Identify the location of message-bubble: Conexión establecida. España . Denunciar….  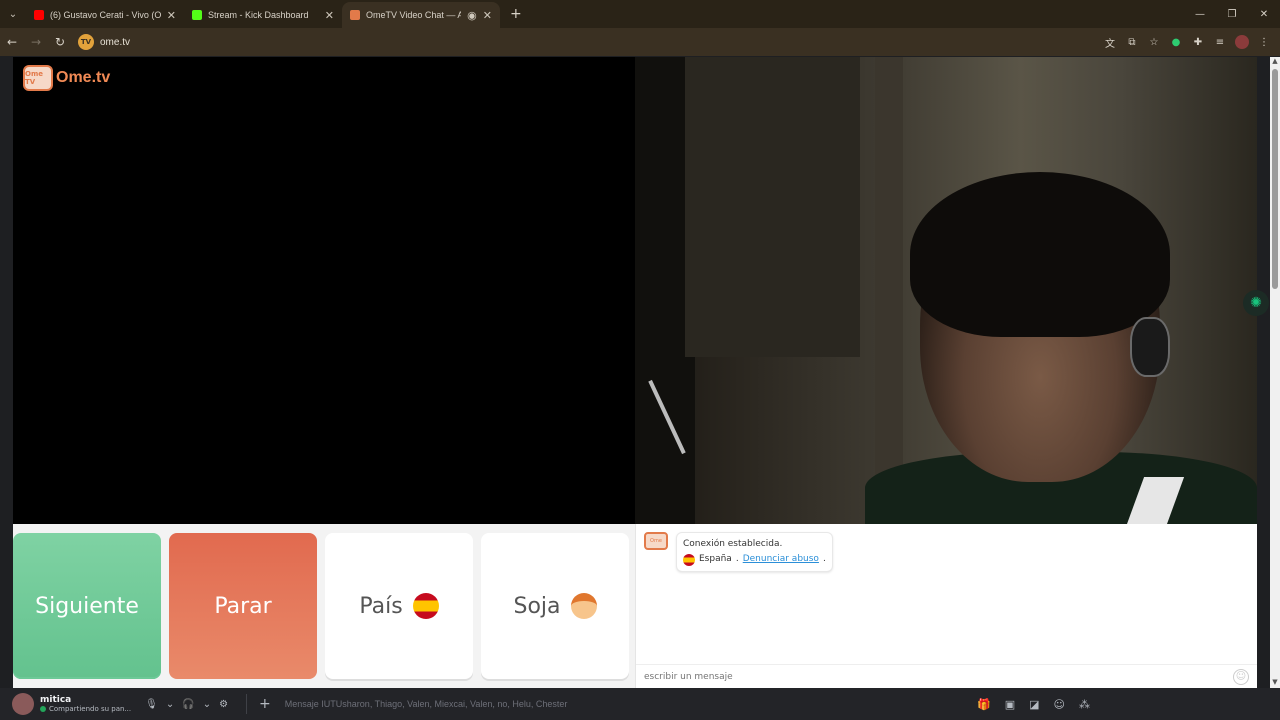
(754, 552).